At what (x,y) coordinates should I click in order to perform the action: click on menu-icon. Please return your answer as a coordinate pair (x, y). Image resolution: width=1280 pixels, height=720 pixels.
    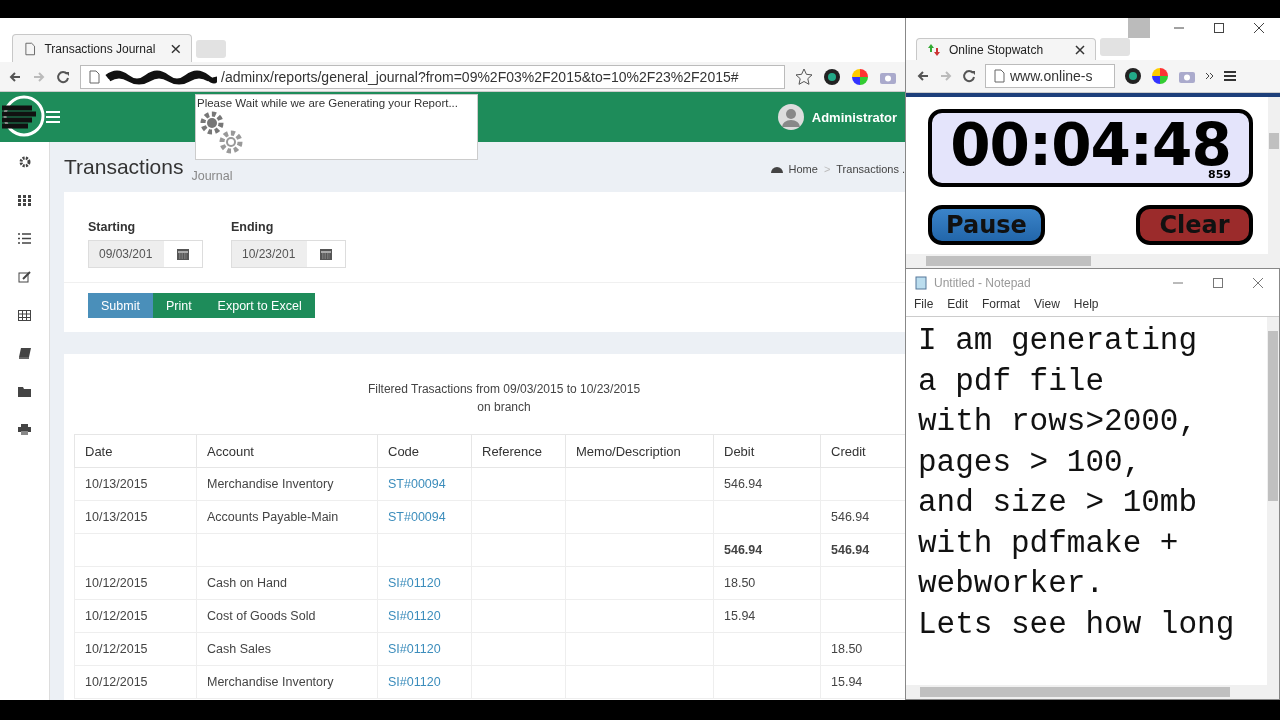
    Looking at the image, I should click on (1230, 76).